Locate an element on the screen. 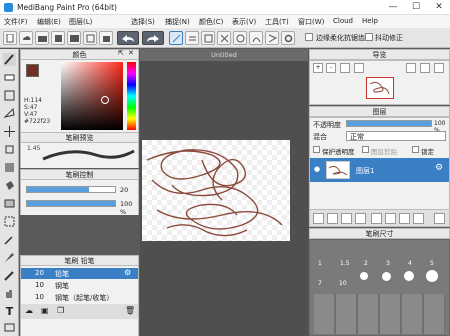 This screenshot has height=336, width=450. blend-mode-select: 正常 is located at coordinates (396, 136).